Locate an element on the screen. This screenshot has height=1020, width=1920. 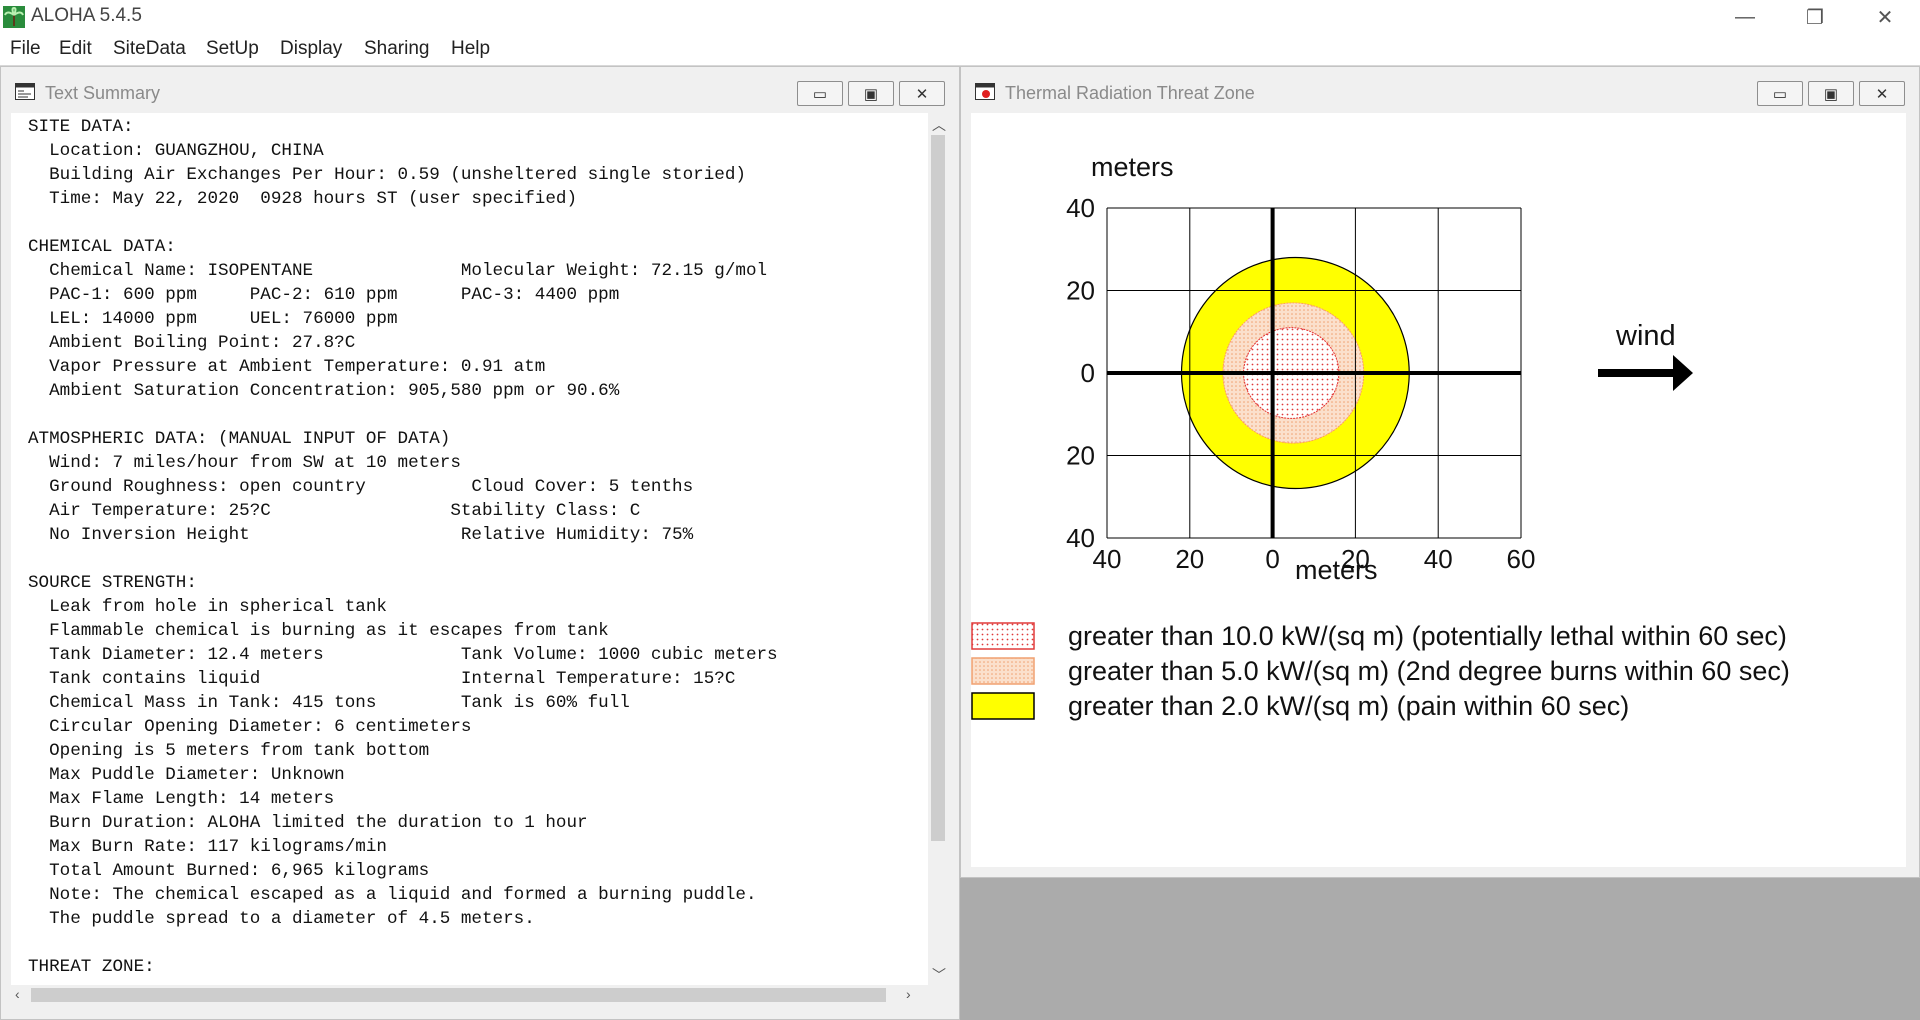
threat-zone-title-bar: Thermal Radiation Threat Zone ▭ ▣ ✕ is located at coordinates (1440, 90).